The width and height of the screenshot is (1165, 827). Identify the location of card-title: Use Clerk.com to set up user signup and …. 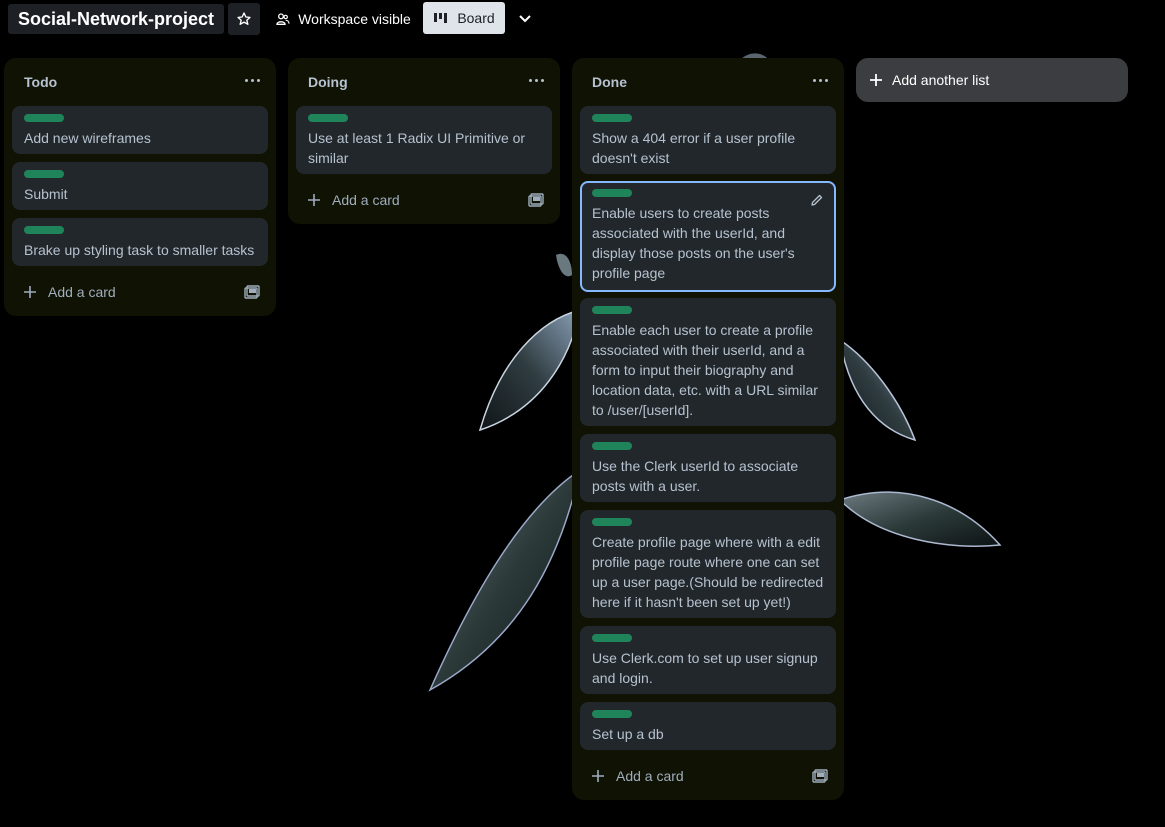
(705, 668).